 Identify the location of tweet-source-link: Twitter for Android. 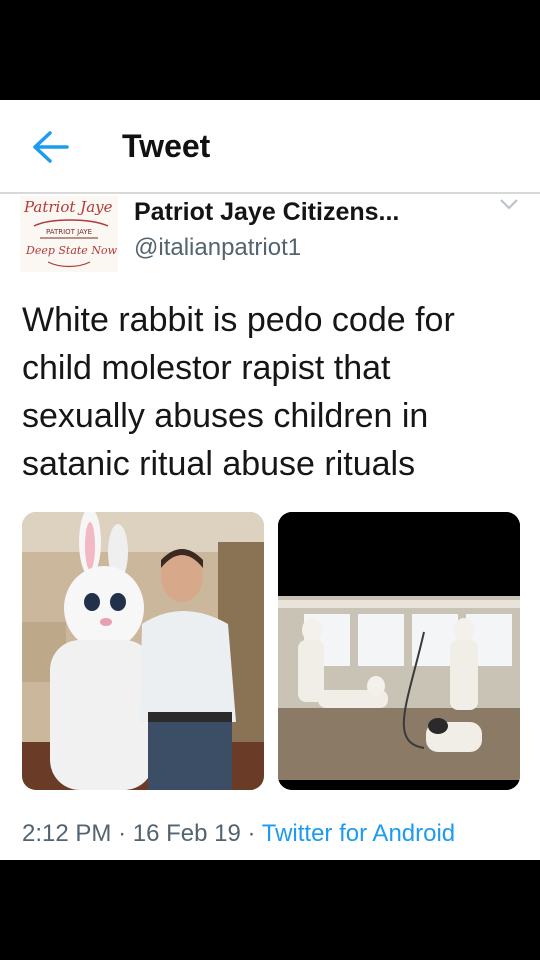
(358, 833).